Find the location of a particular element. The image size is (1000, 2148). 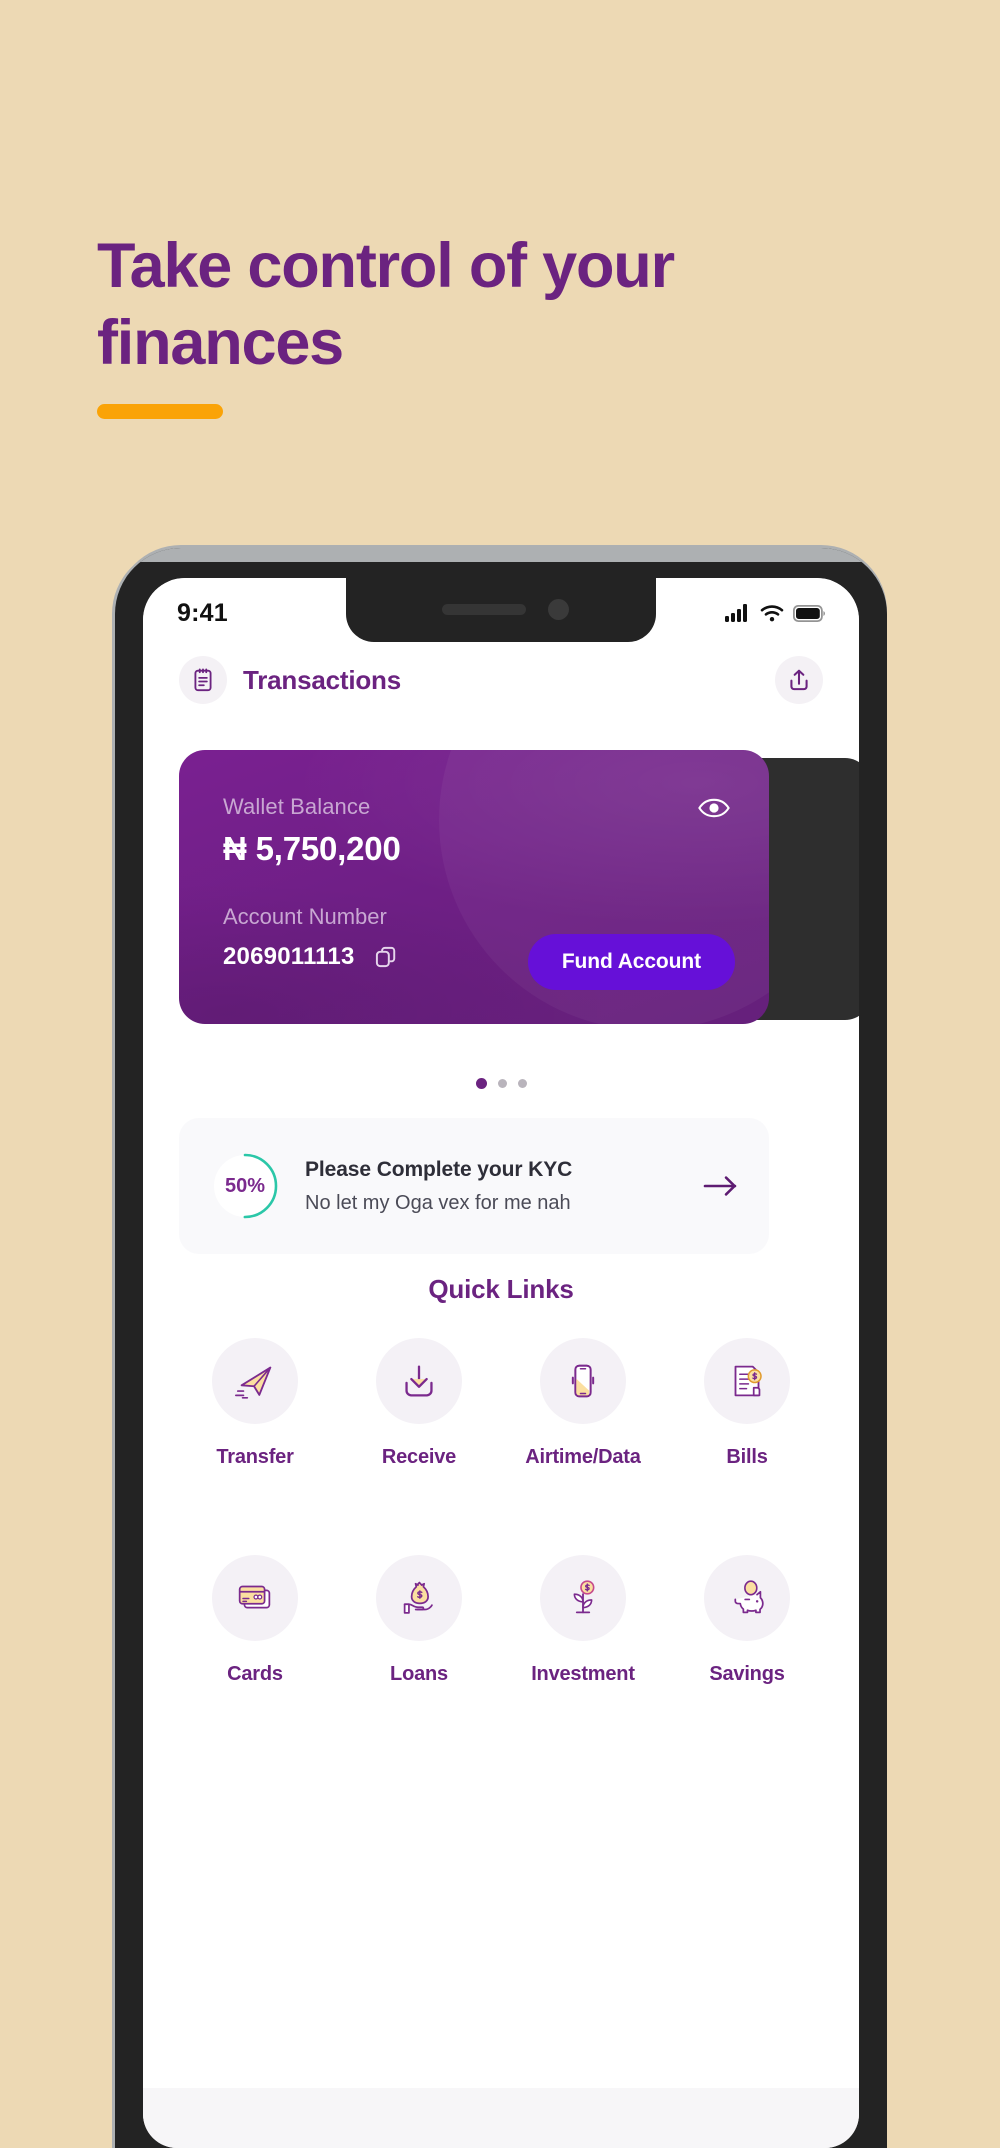

quick-link-label: Loans is located at coordinates (419, 1674).